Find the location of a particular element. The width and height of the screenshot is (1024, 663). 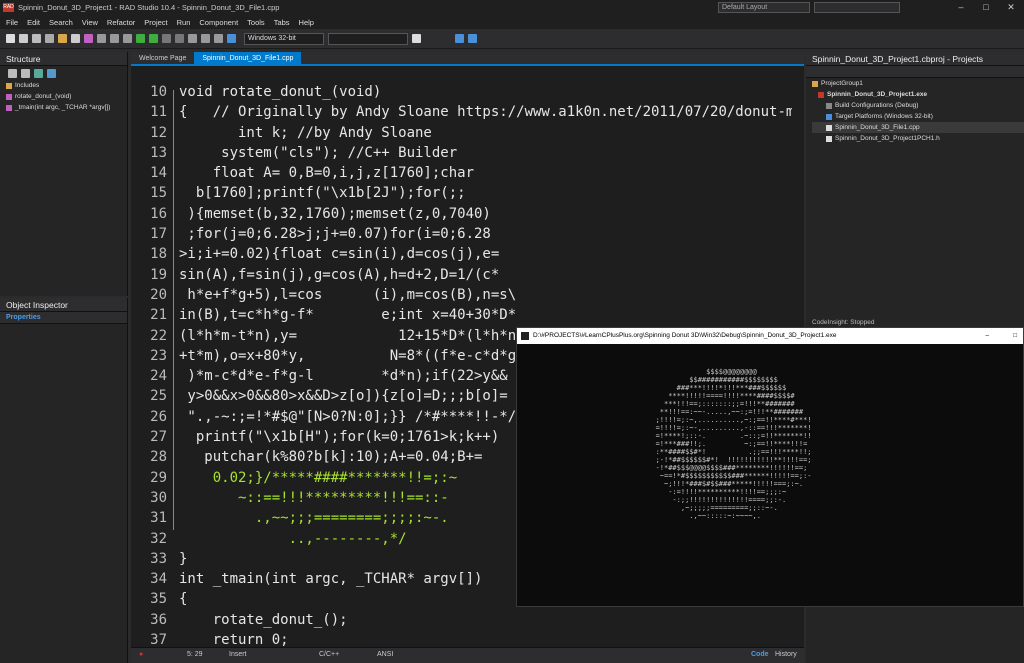

language-mode: C/C++ is located at coordinates (329, 654).